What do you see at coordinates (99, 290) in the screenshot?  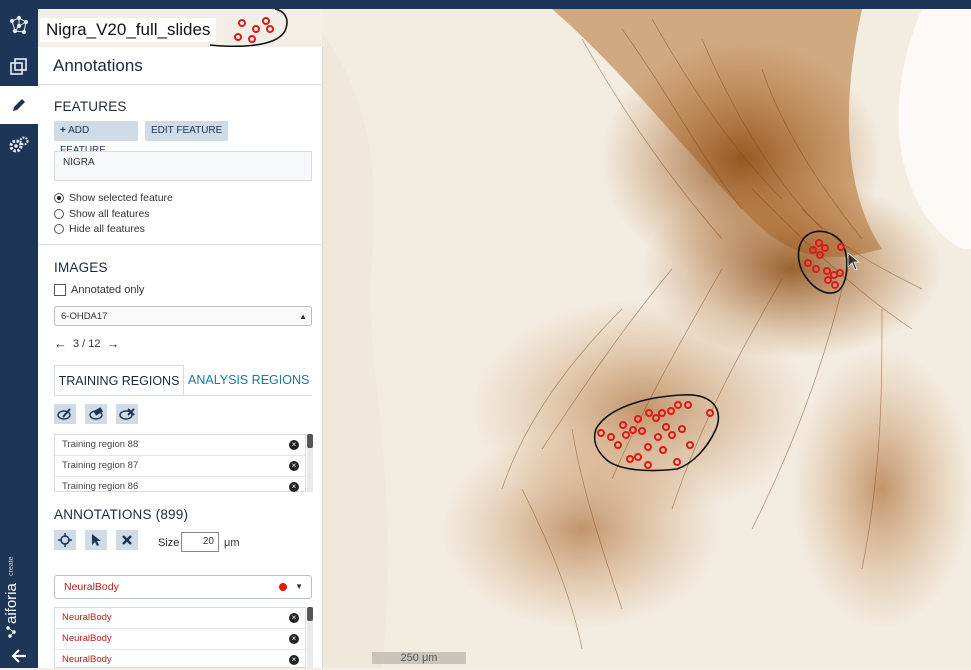 I see `annotated-only-checkbox: Annotated only` at bounding box center [99, 290].